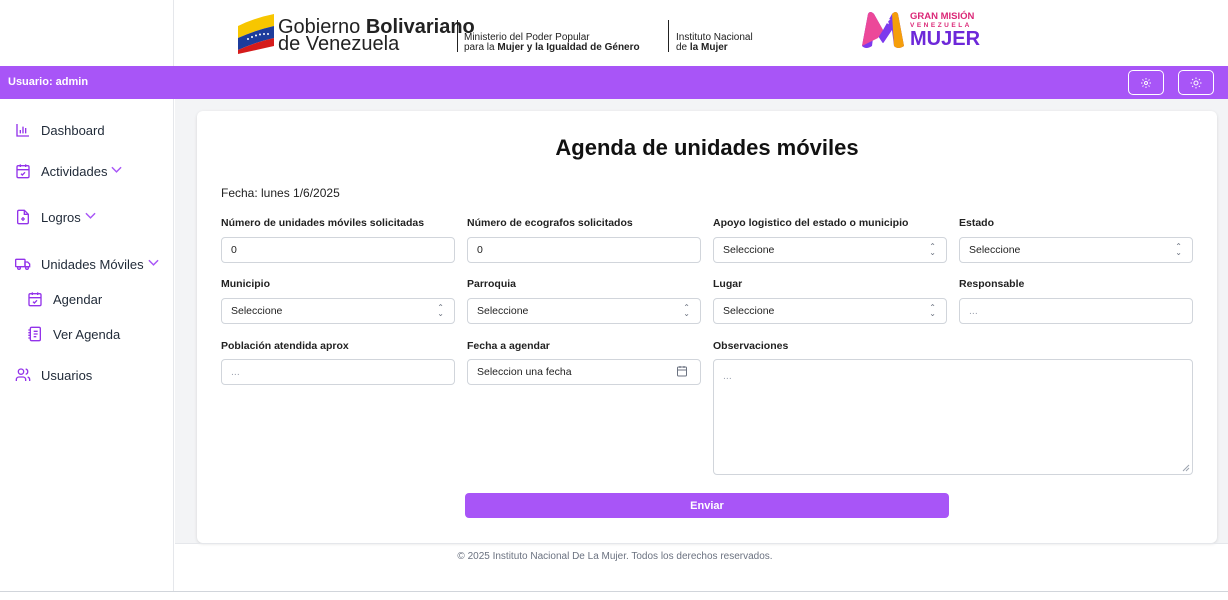 The height and width of the screenshot is (600, 1228). Describe the element at coordinates (280, 193) in the screenshot. I see `current-date: Fecha: lunes 1/6/2025` at that location.